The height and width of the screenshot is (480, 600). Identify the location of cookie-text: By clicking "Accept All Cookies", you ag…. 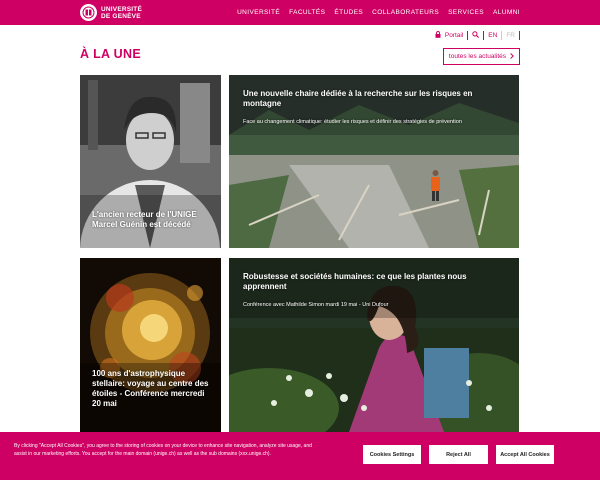
(163, 450).